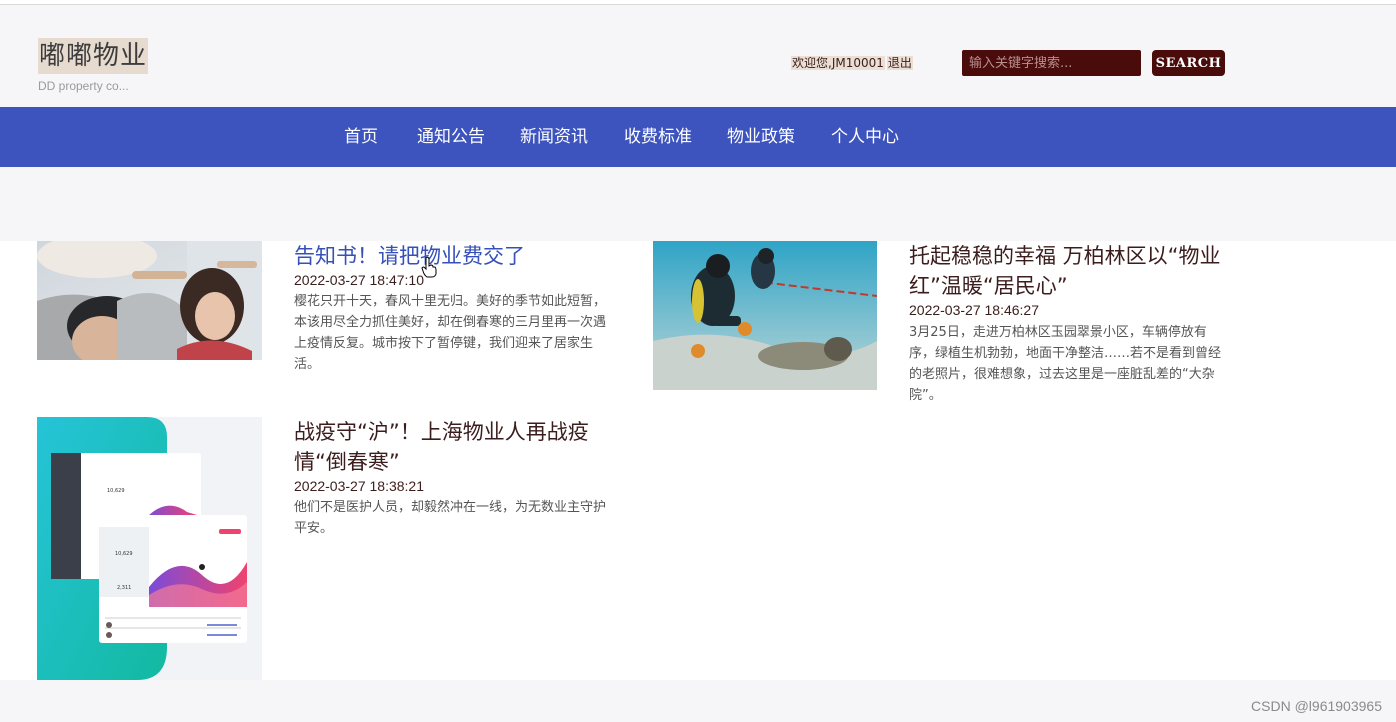 This screenshot has height=722, width=1396. I want to click on news-title: 战疫守“沪”！上海物业人再战疫情“倒春寒”, so click(459, 447).